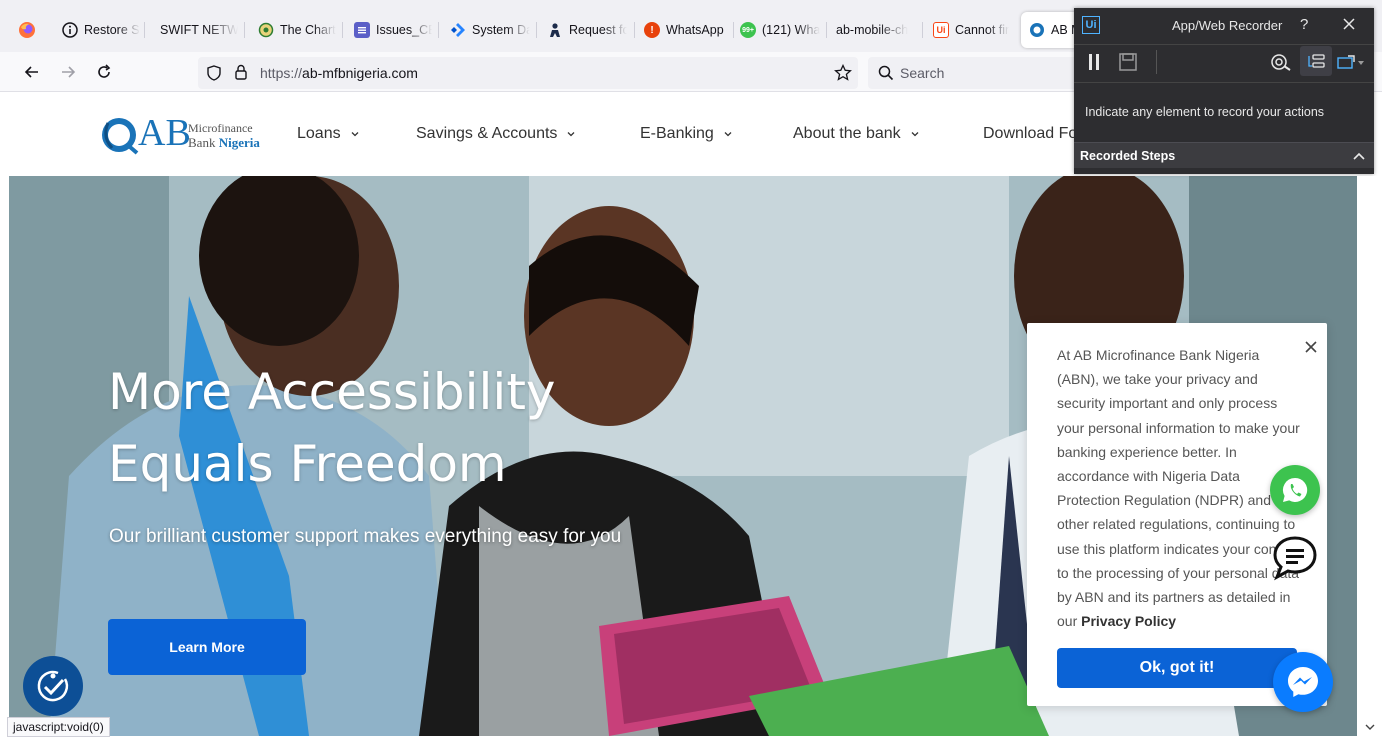 The height and width of the screenshot is (744, 1382). What do you see at coordinates (528, 73) in the screenshot?
I see `address-bar: https://ab-mfbnigeria.com` at bounding box center [528, 73].